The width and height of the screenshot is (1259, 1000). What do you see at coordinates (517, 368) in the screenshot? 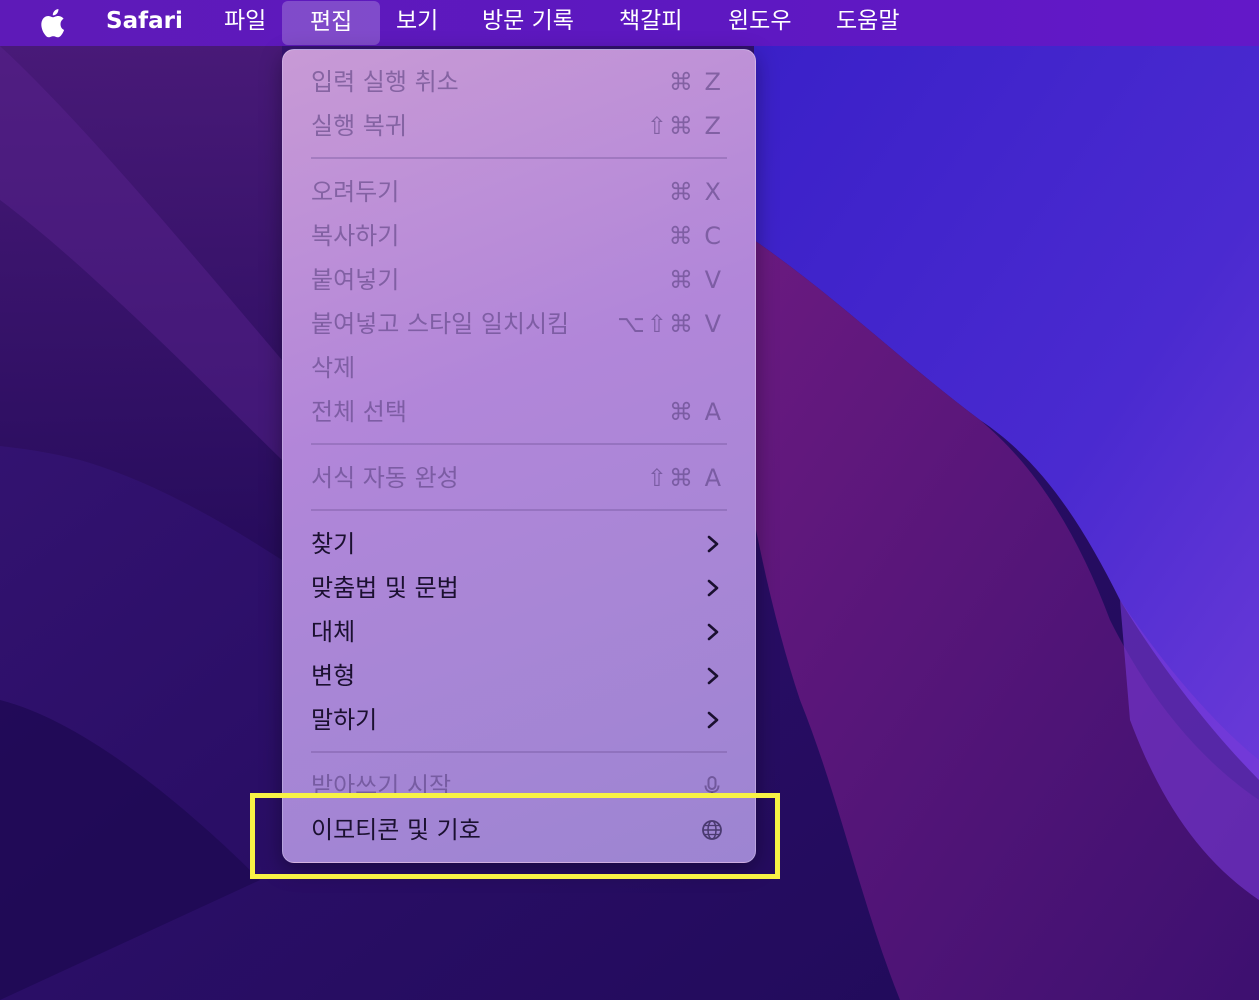
I see `menu-item-delete: 삭제` at bounding box center [517, 368].